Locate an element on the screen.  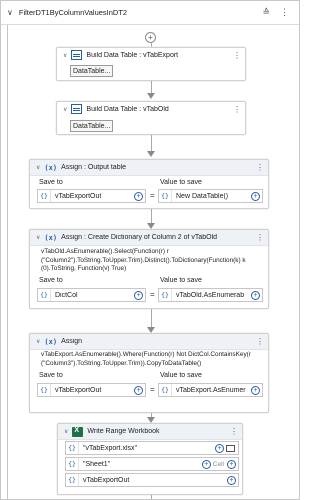
value-to-save-value: vTabExport.AsEnumer is located at coordinates (211, 390).